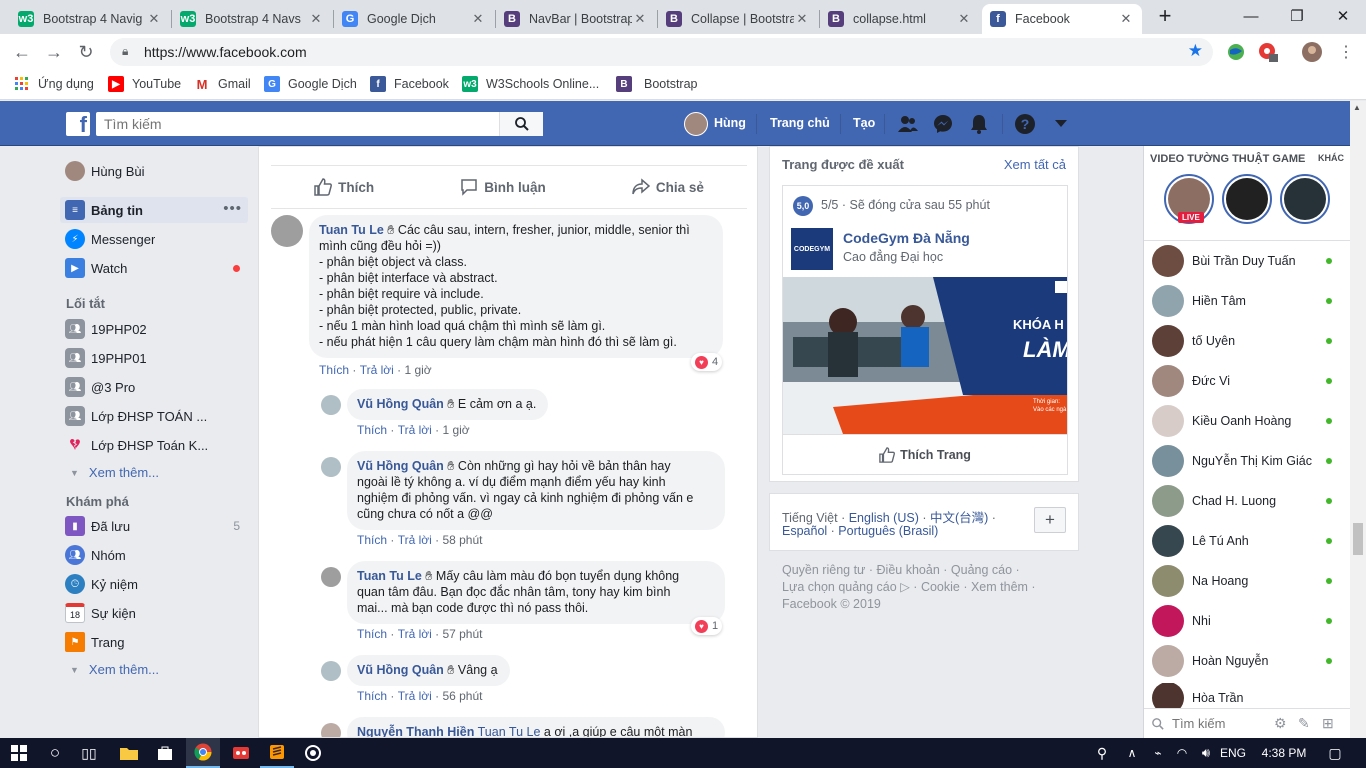  I want to click on sublime-taskbar-icon, so click(277, 753).